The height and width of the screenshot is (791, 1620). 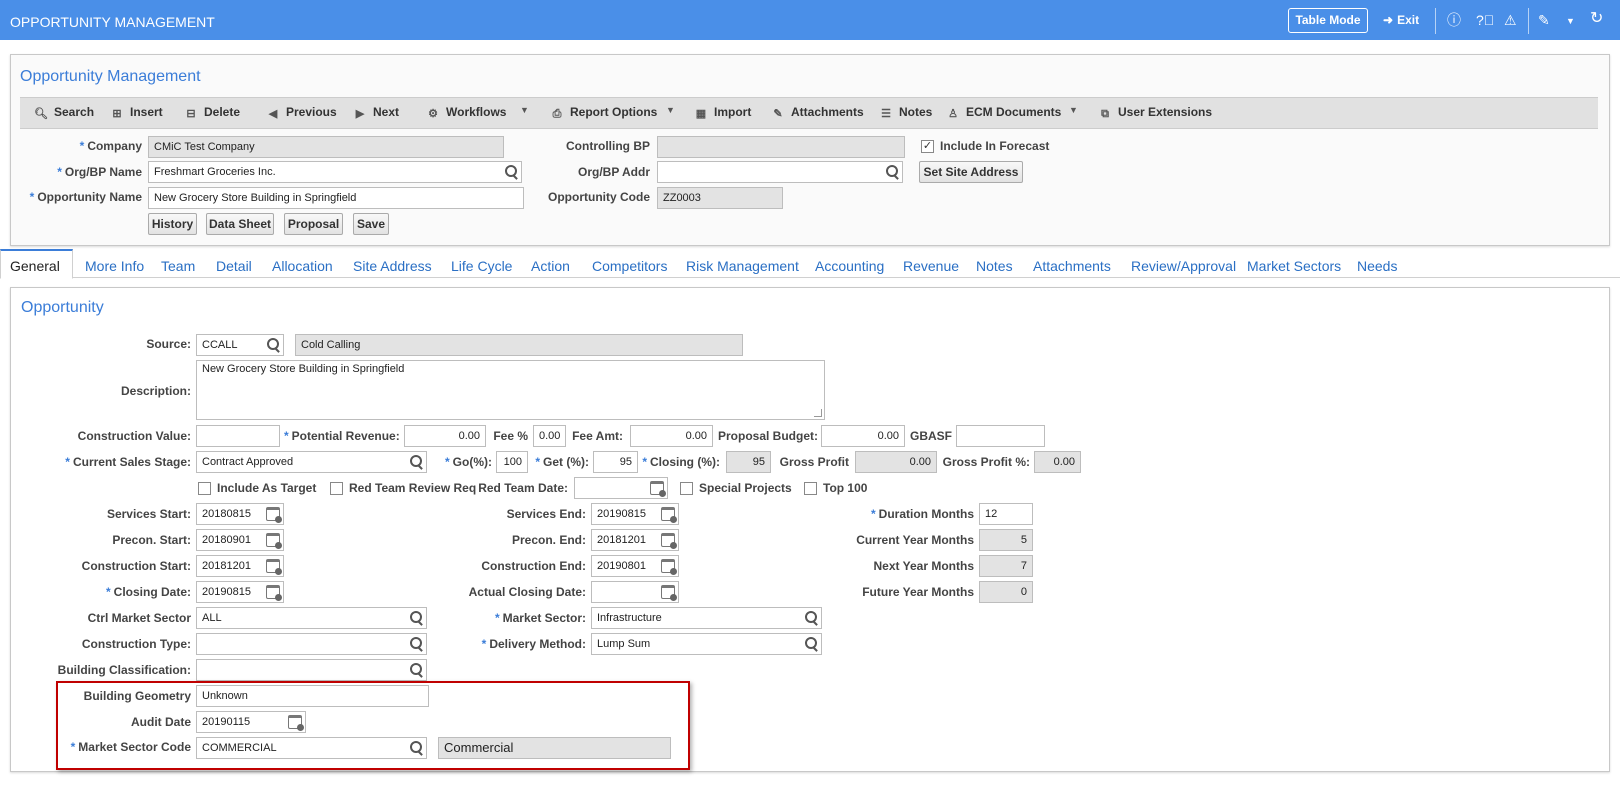 What do you see at coordinates (240, 514) in the screenshot?
I see `services-start-input: 20180815` at bounding box center [240, 514].